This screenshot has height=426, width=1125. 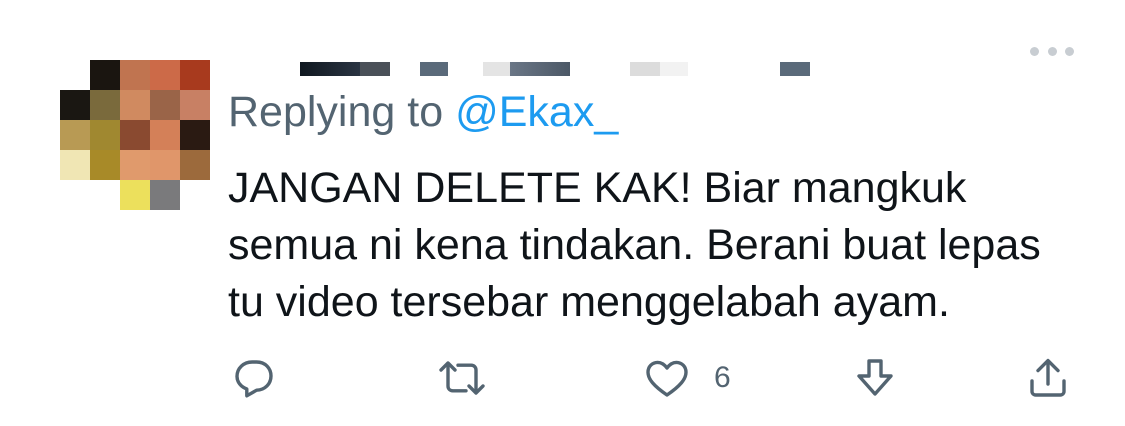 What do you see at coordinates (722, 377) in the screenshot?
I see `like-count: 6` at bounding box center [722, 377].